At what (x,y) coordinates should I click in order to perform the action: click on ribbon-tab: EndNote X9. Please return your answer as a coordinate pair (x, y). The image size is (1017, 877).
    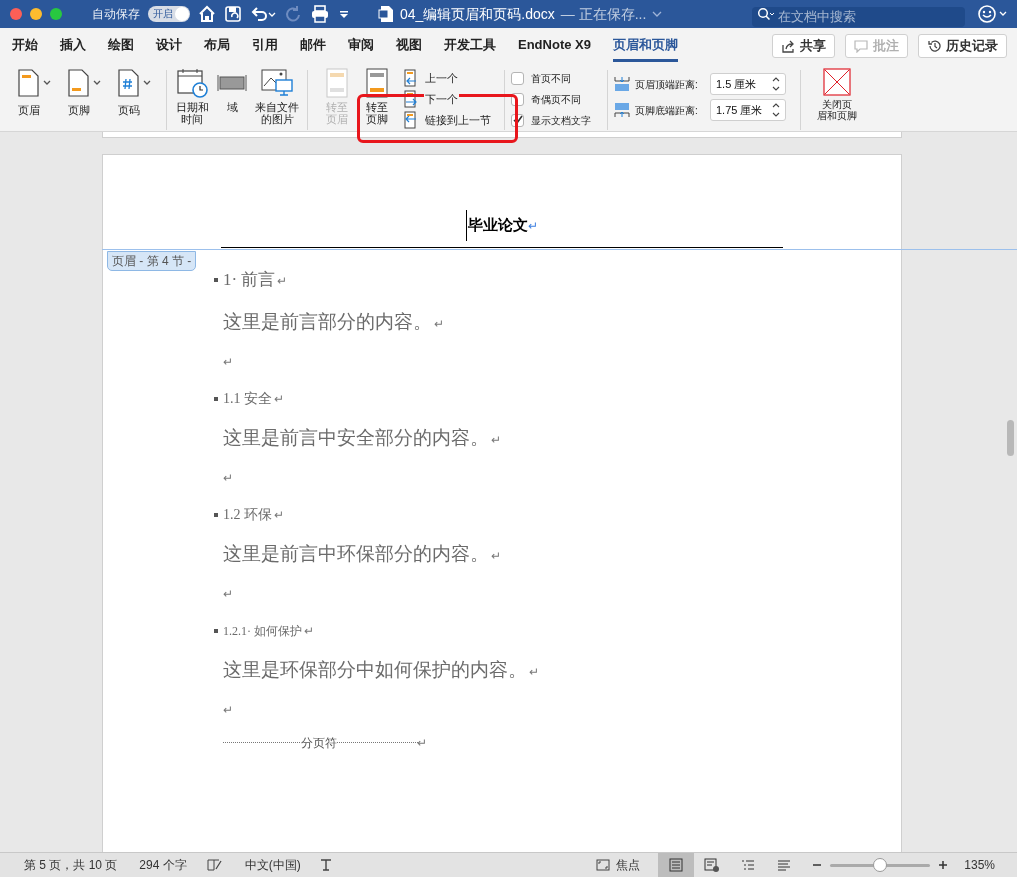
    Looking at the image, I should click on (554, 45).